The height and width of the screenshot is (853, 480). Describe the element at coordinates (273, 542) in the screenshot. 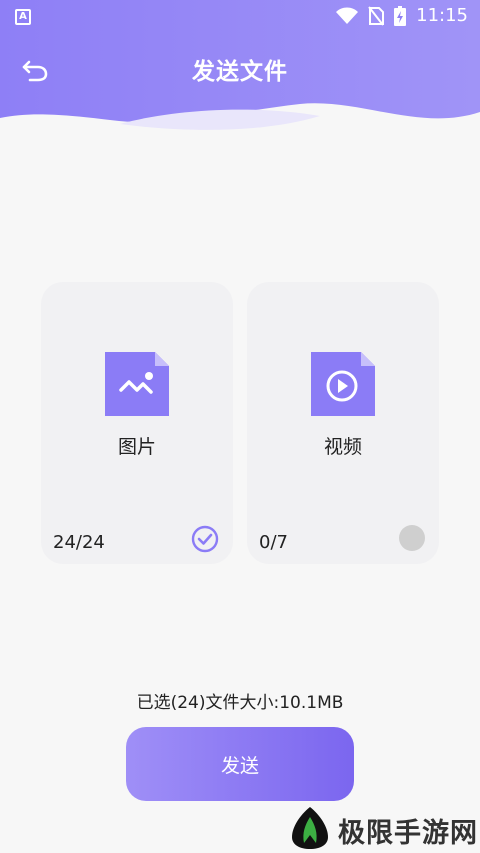

I see `video-card-count: 0/7` at that location.